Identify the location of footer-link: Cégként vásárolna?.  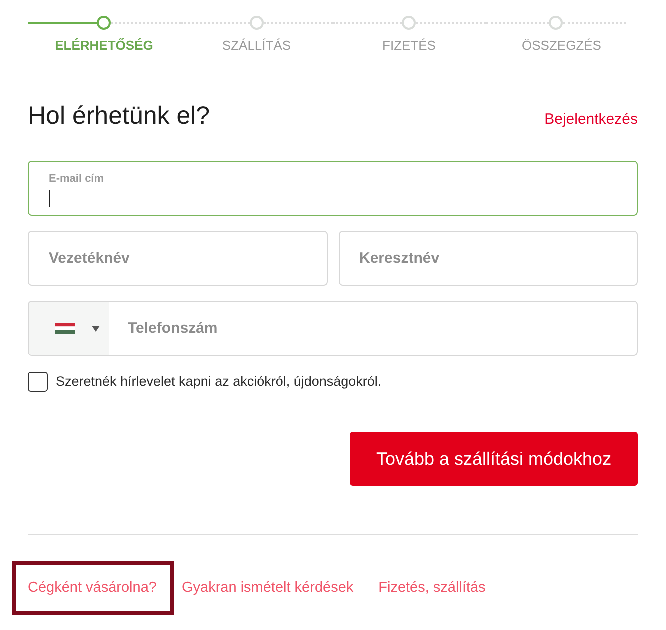
(92, 588).